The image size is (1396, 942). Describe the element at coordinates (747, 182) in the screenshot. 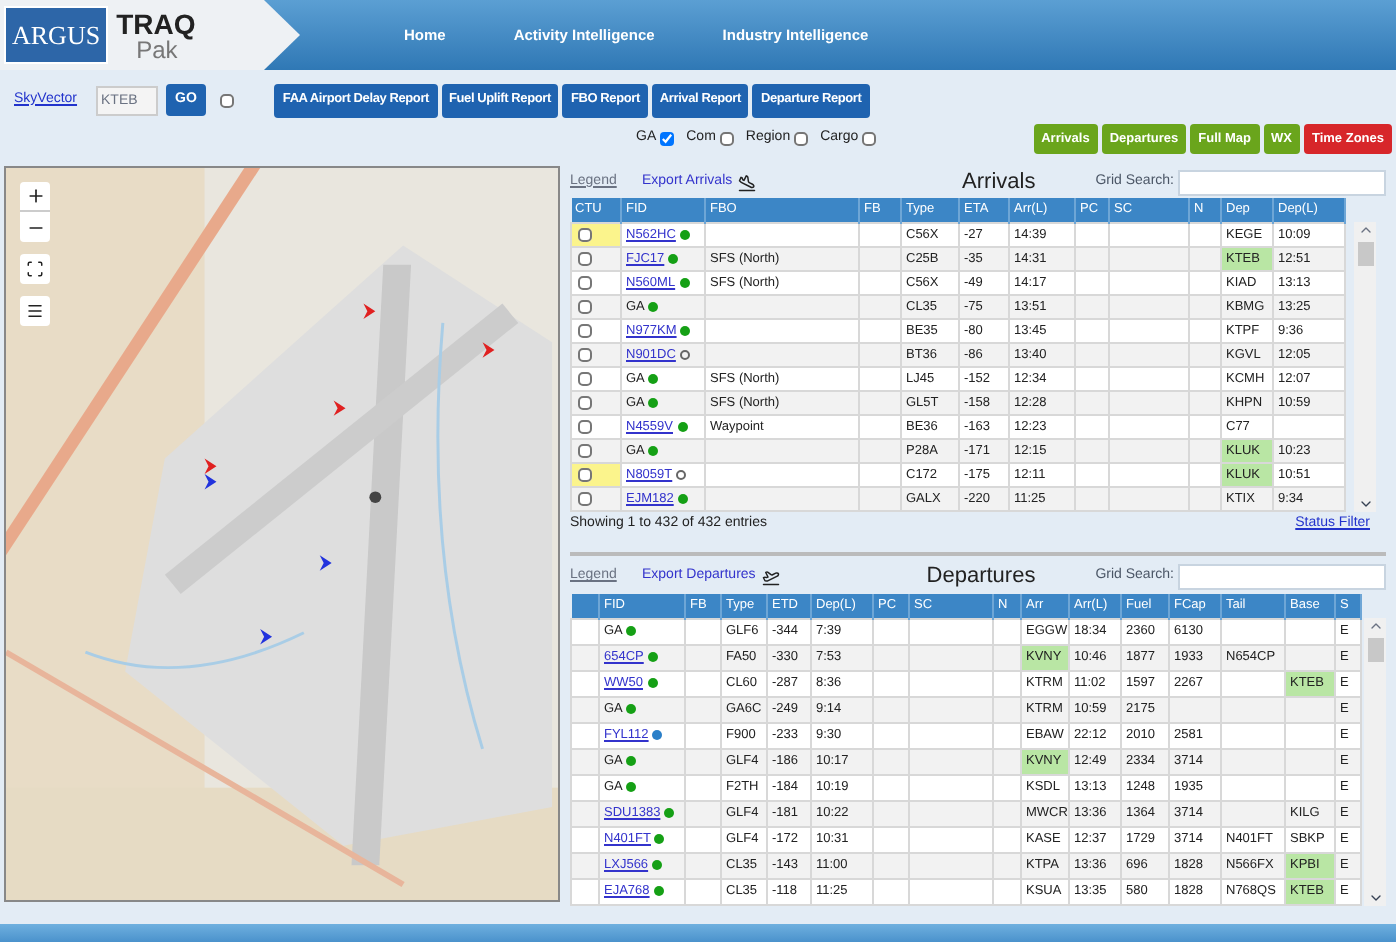

I see `plane-landing-icon` at that location.